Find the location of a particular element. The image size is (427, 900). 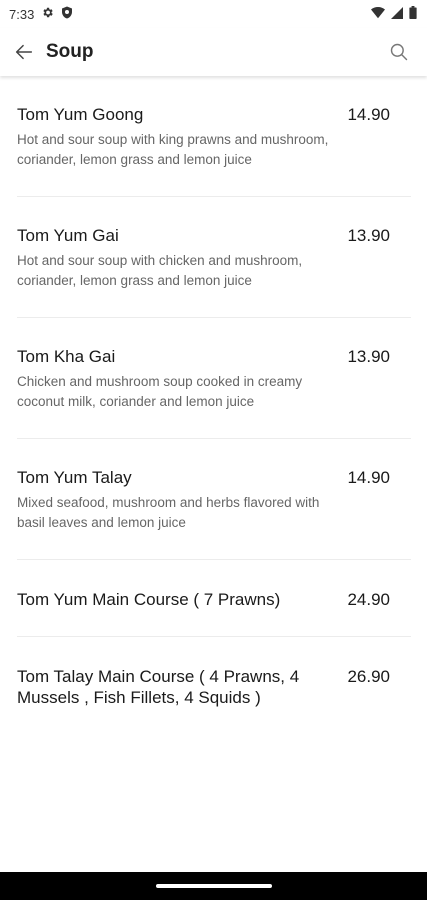

status-bar: 7:33 is located at coordinates (213, 14).